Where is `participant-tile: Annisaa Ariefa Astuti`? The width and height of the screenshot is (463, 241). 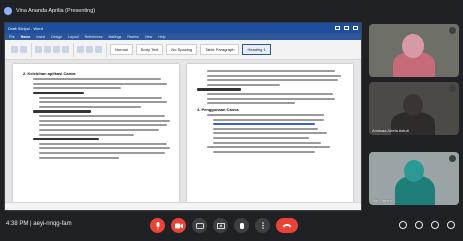 participant-tile: Annisaa Ariefa Astuti is located at coordinates (414, 108).